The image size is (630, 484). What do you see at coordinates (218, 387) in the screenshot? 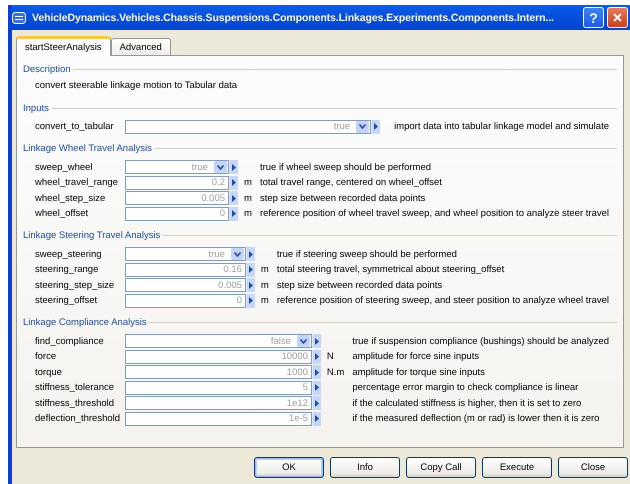
I see `input-field: 5` at bounding box center [218, 387].